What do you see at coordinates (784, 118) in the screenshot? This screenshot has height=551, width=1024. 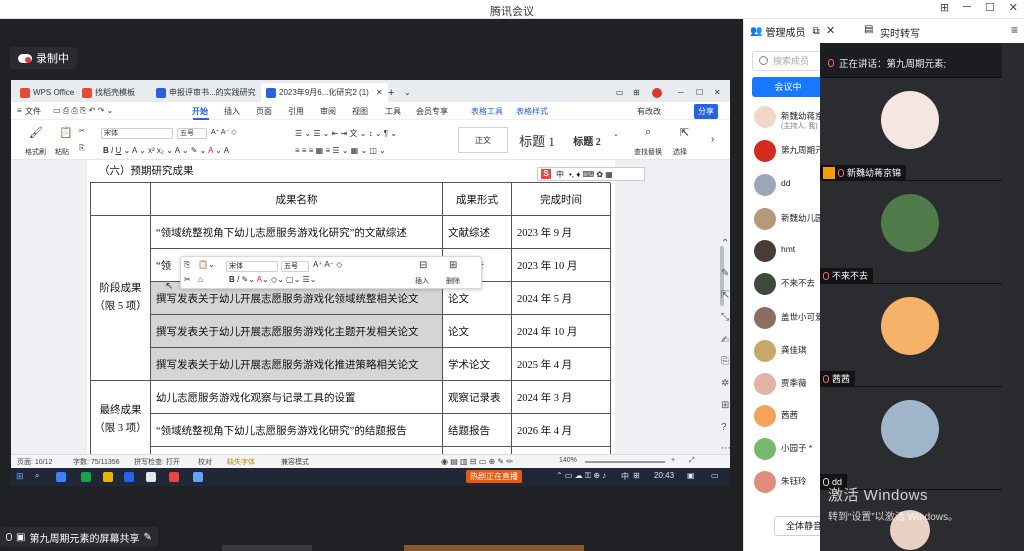 I see `member-item: 新魏幼蒋京 (主持人, 我)` at bounding box center [784, 118].